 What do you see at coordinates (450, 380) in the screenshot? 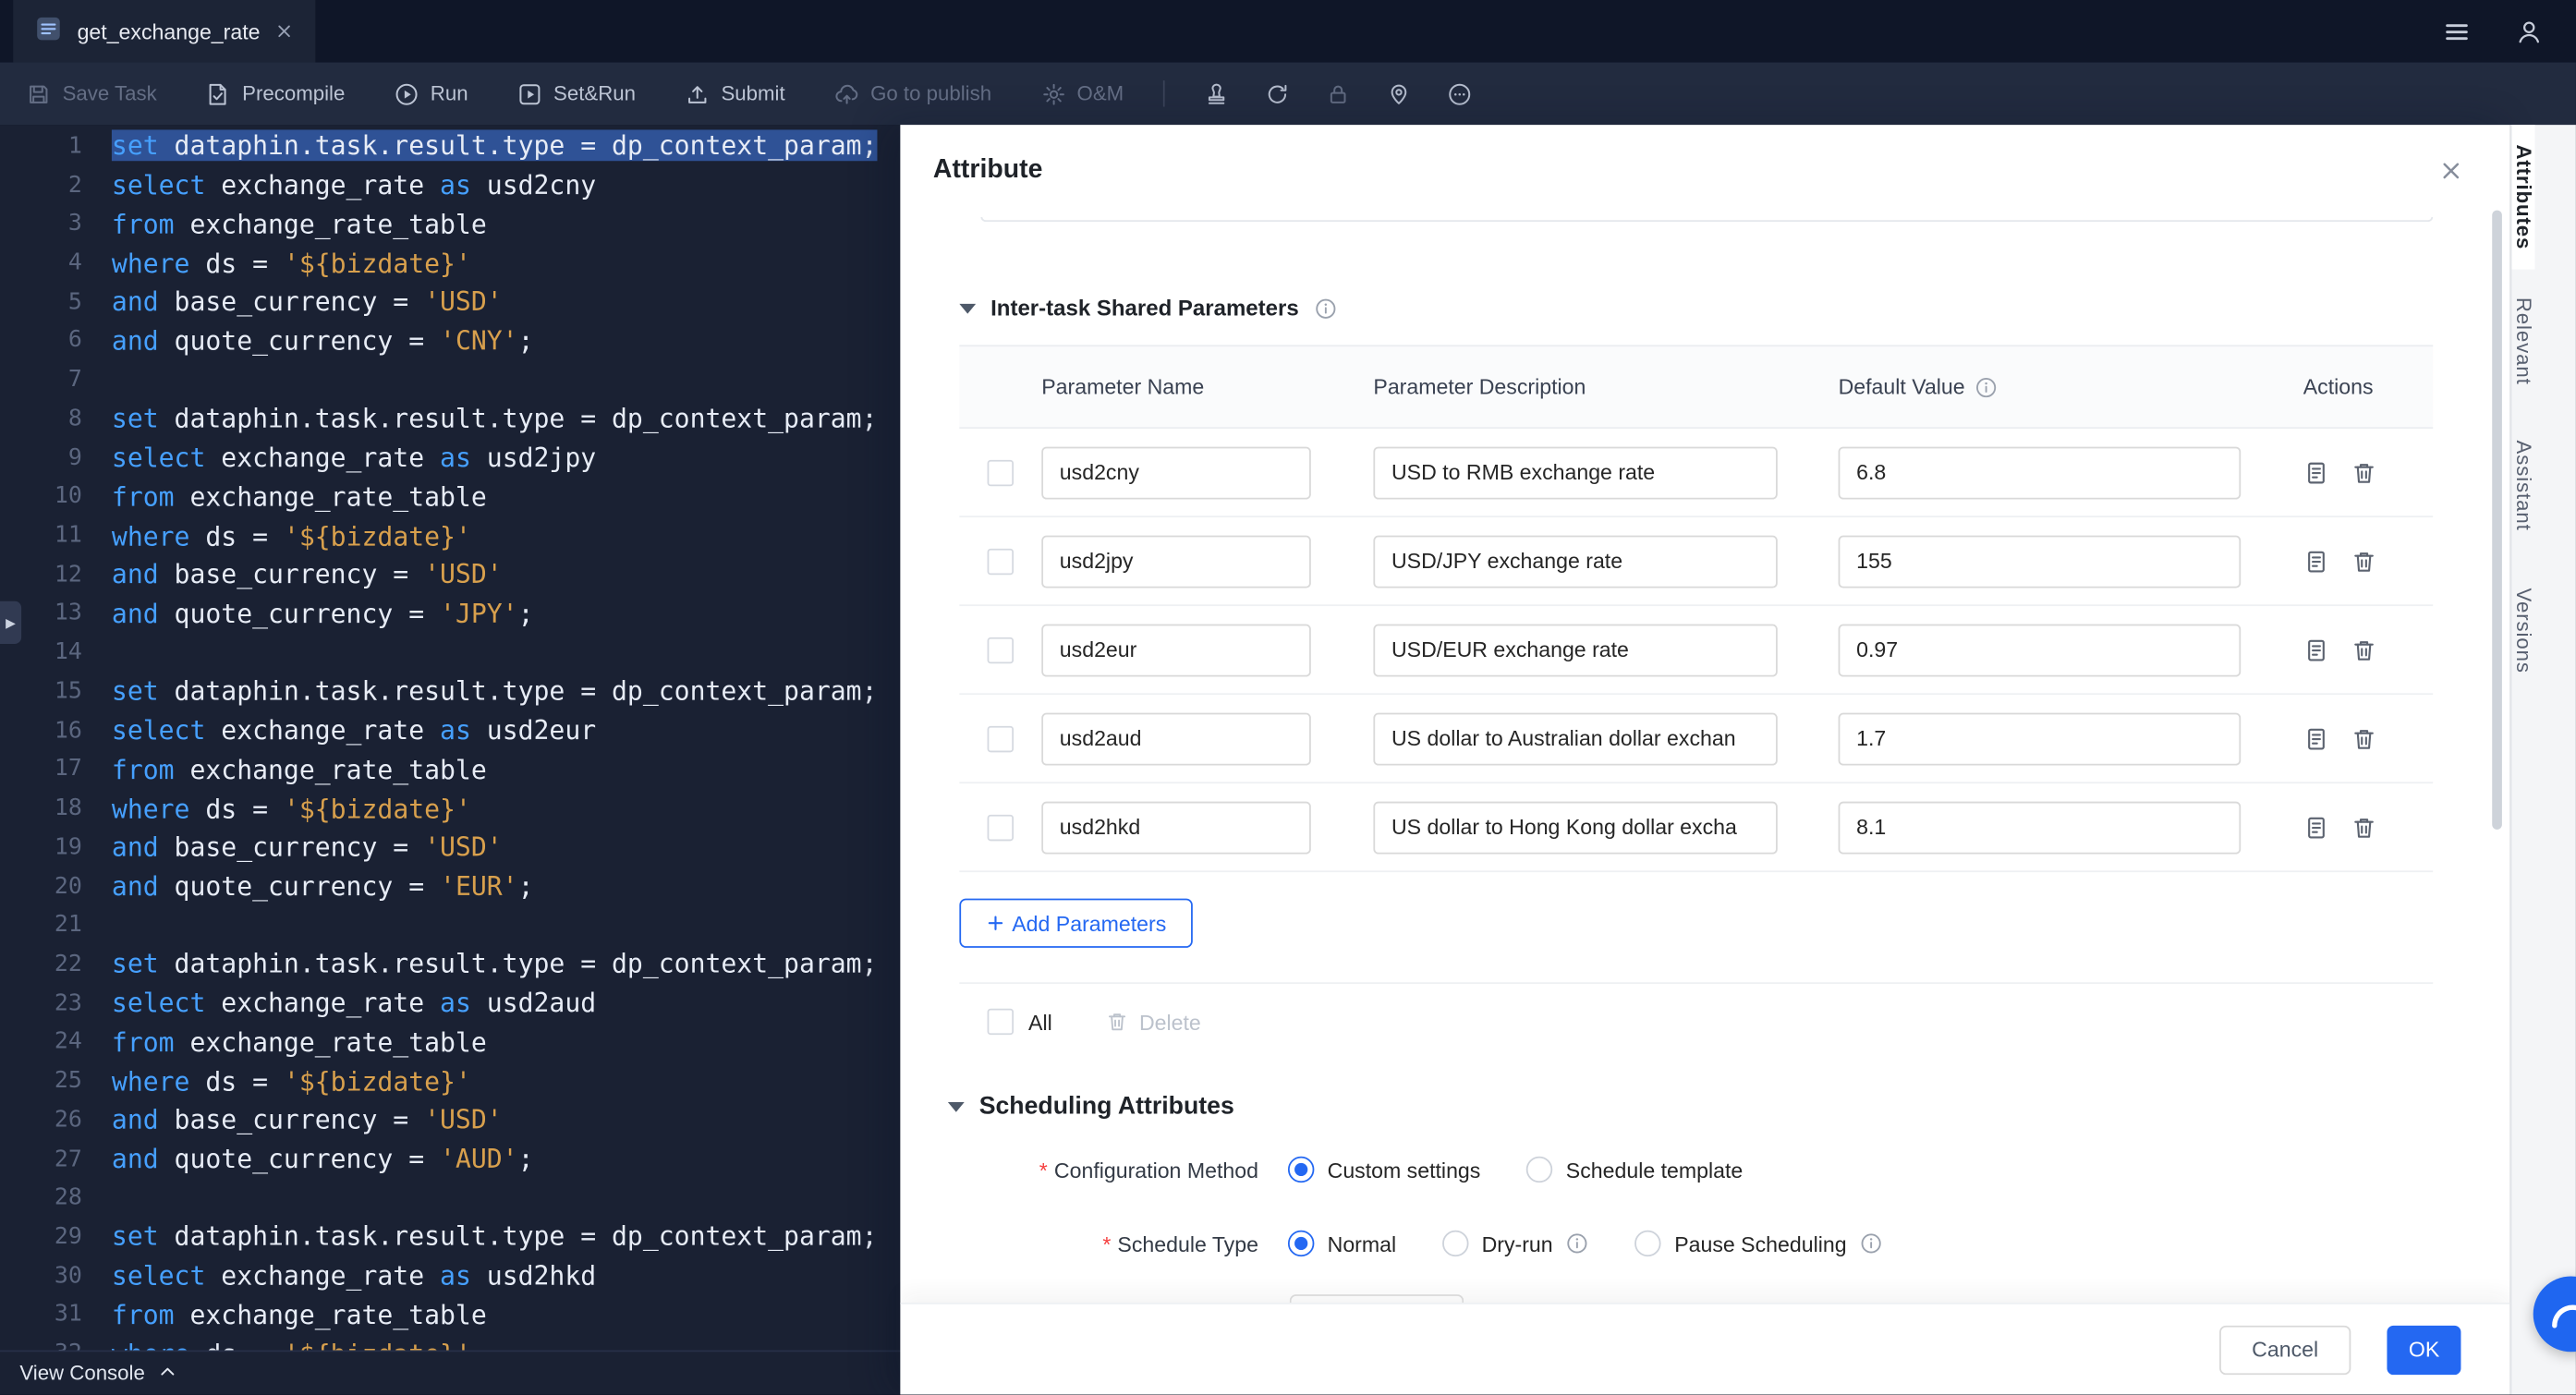
I see `code-line: 7` at bounding box center [450, 380].